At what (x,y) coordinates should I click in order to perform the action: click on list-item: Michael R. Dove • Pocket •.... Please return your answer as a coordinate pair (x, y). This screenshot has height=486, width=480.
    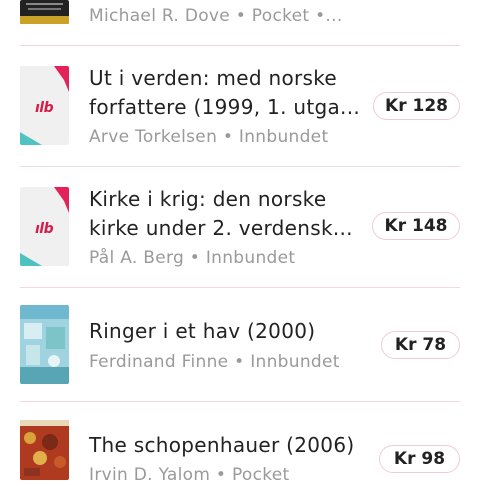
    Looking at the image, I should click on (240, 23).